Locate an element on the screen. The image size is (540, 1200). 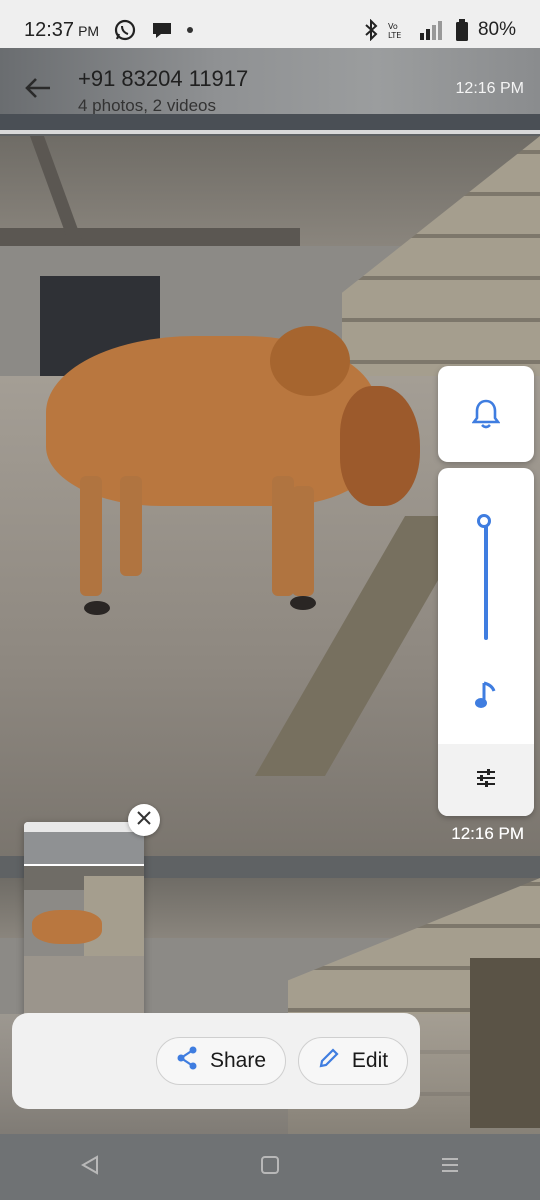
photo-beam is located at coordinates (150, 237).